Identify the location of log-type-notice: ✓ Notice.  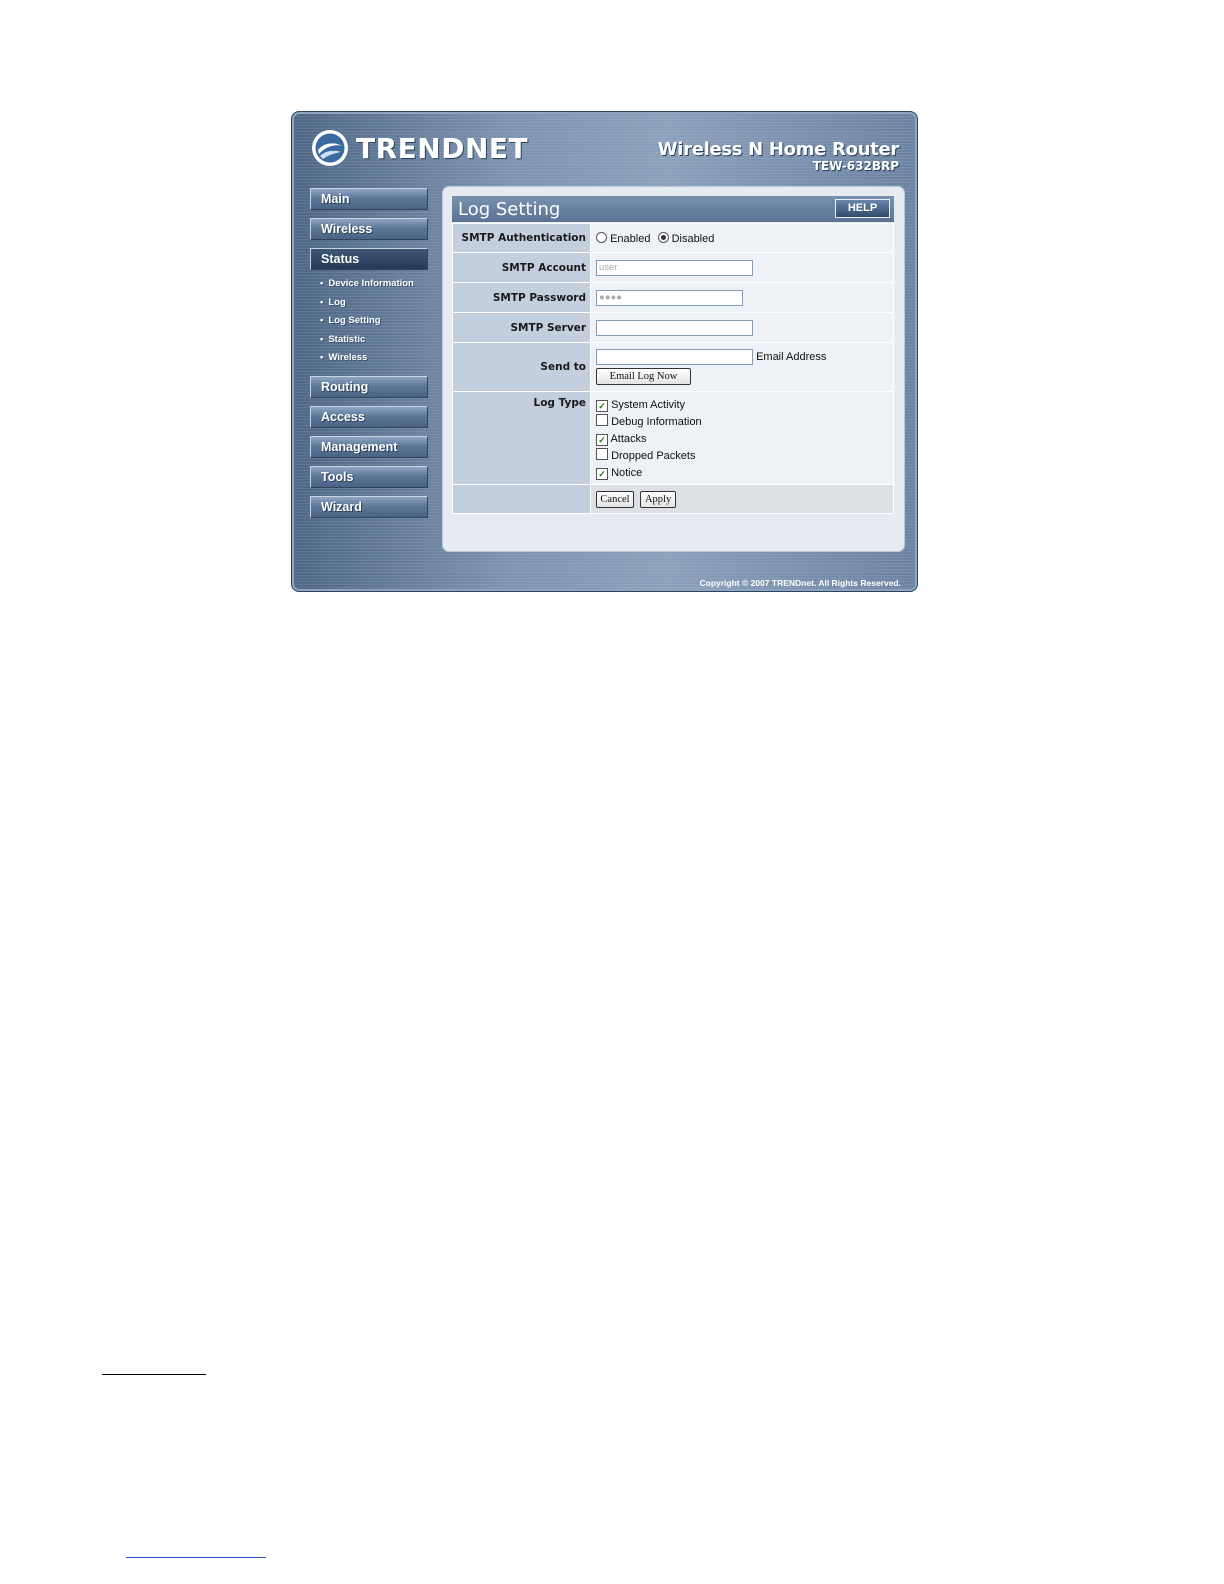
(744, 473).